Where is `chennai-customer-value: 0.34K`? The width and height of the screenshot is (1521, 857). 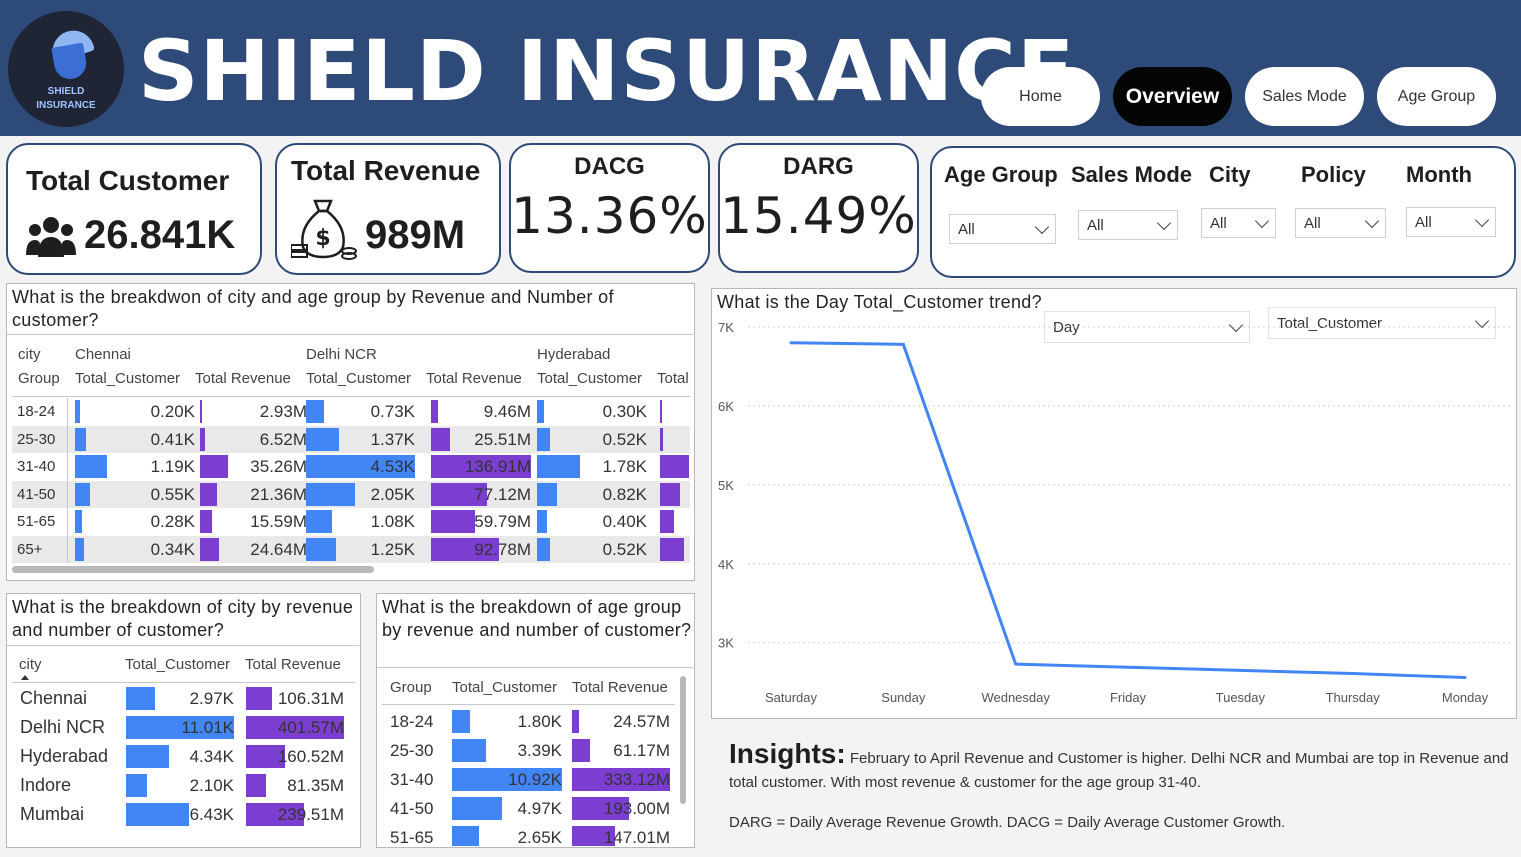
chennai-customer-value: 0.34K is located at coordinates (172, 549).